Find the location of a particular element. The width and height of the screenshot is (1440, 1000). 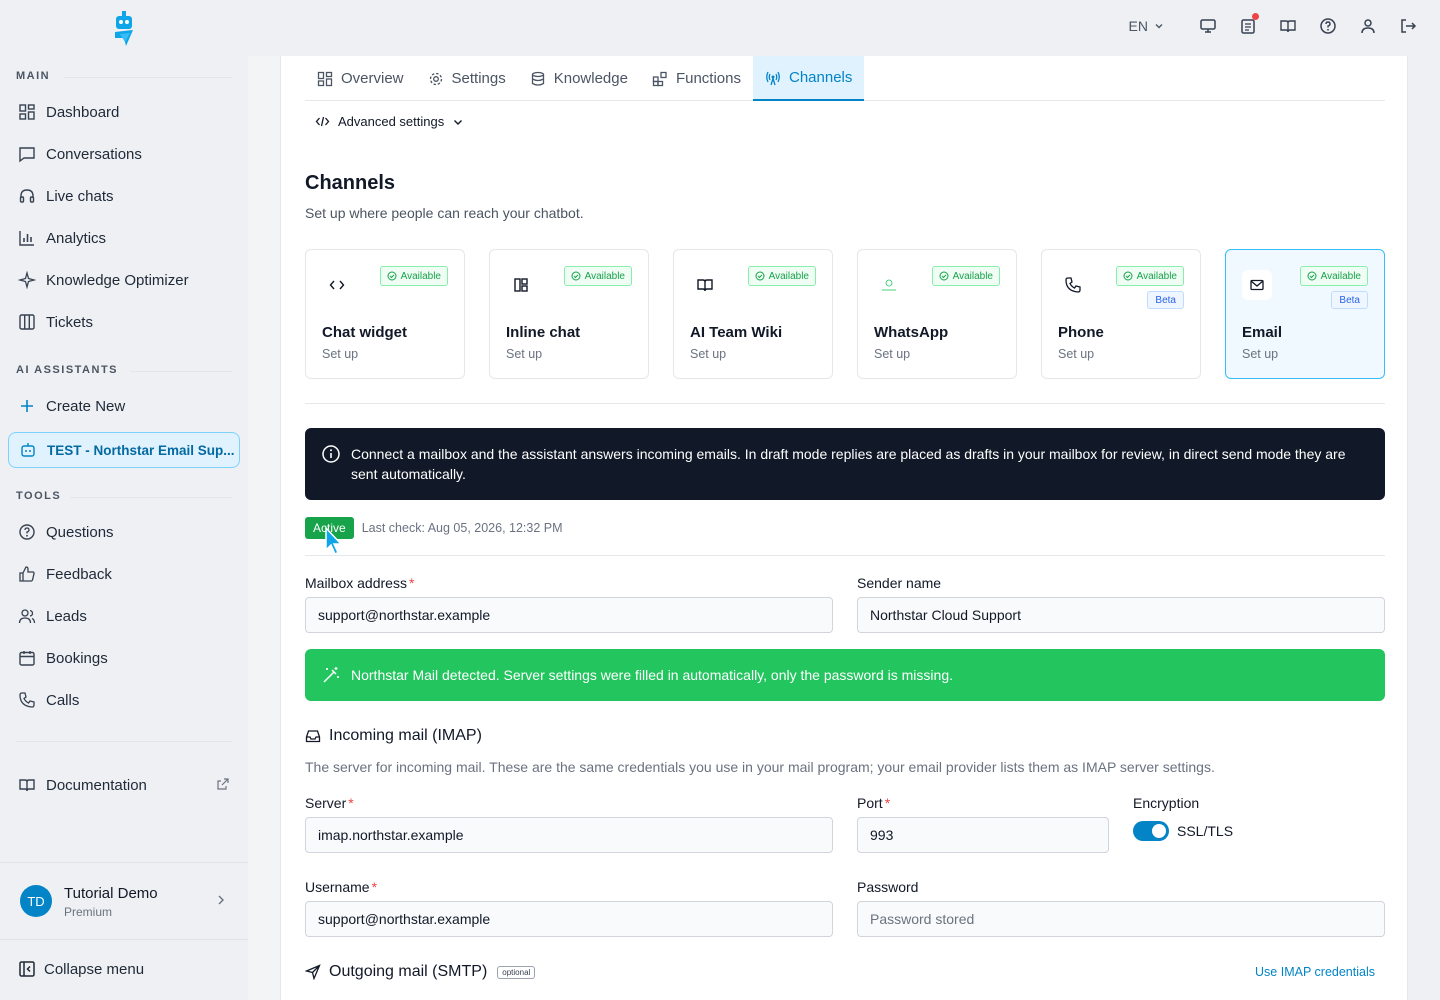

imap-port-input: 993 is located at coordinates (983, 835).